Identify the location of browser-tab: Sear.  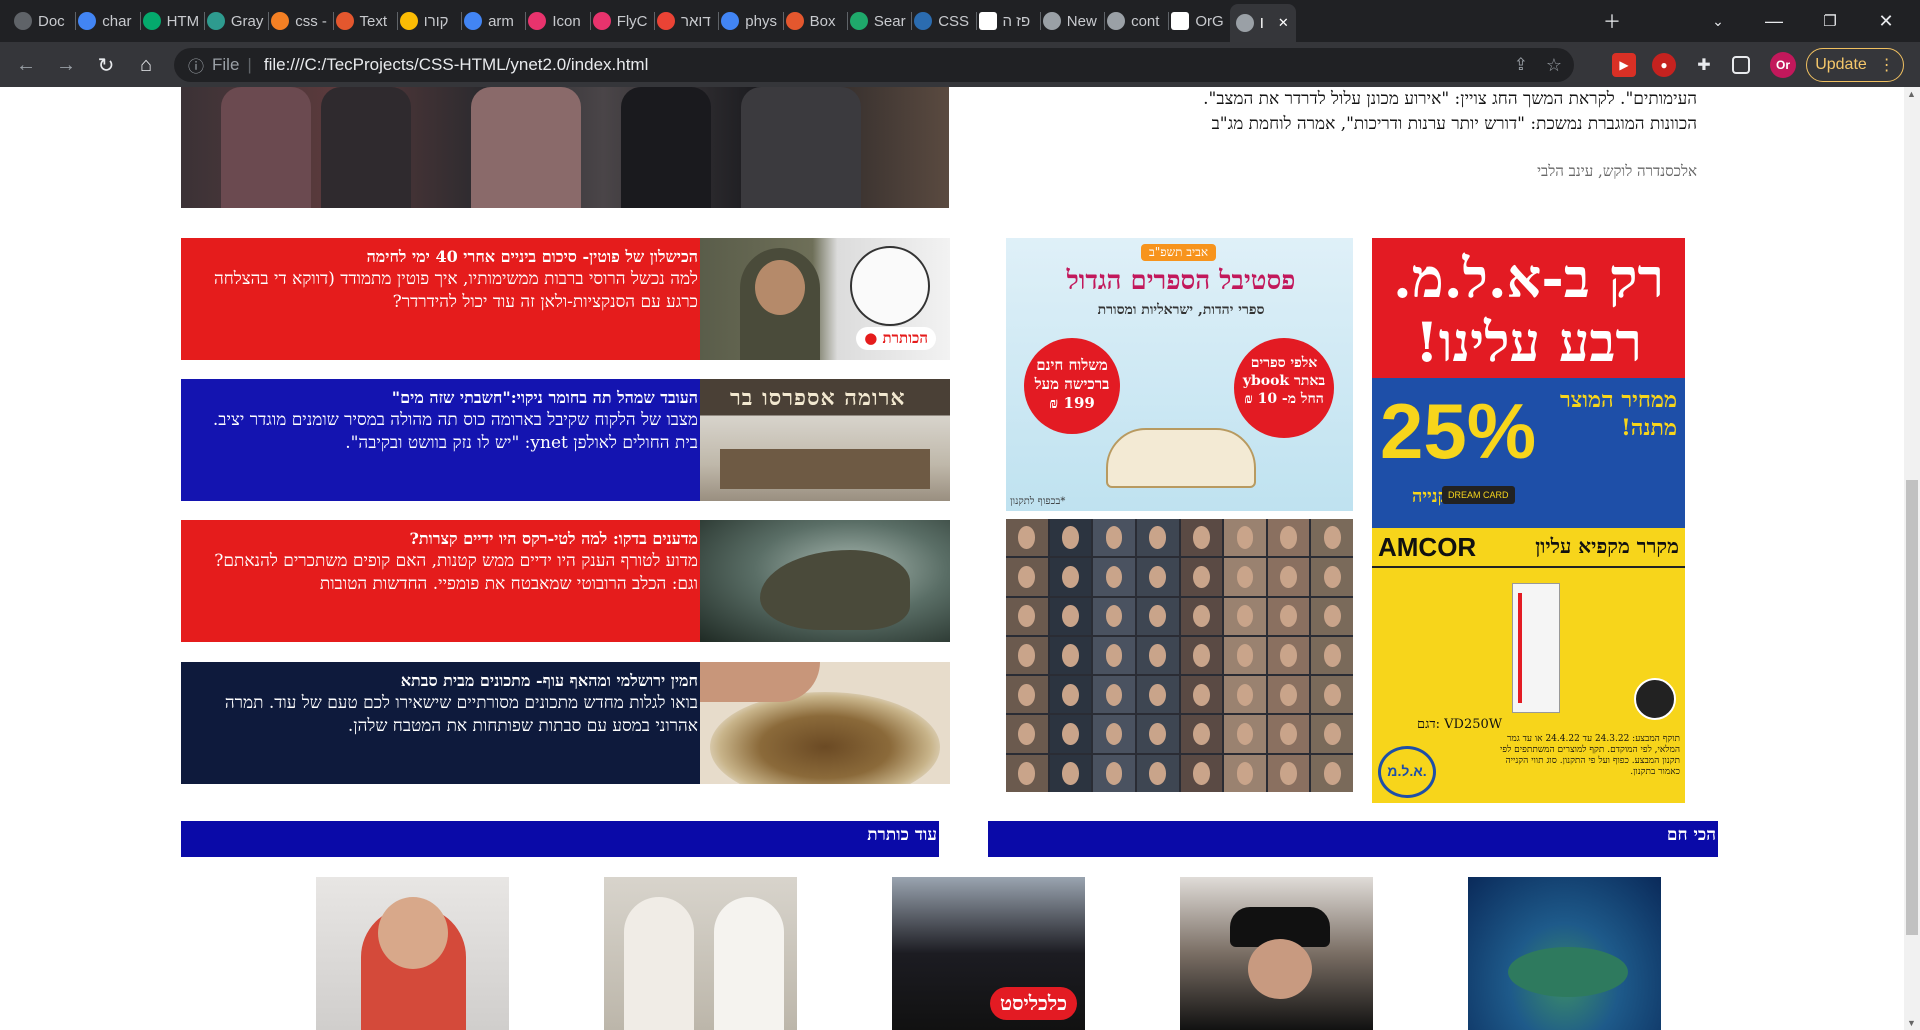
(879, 21).